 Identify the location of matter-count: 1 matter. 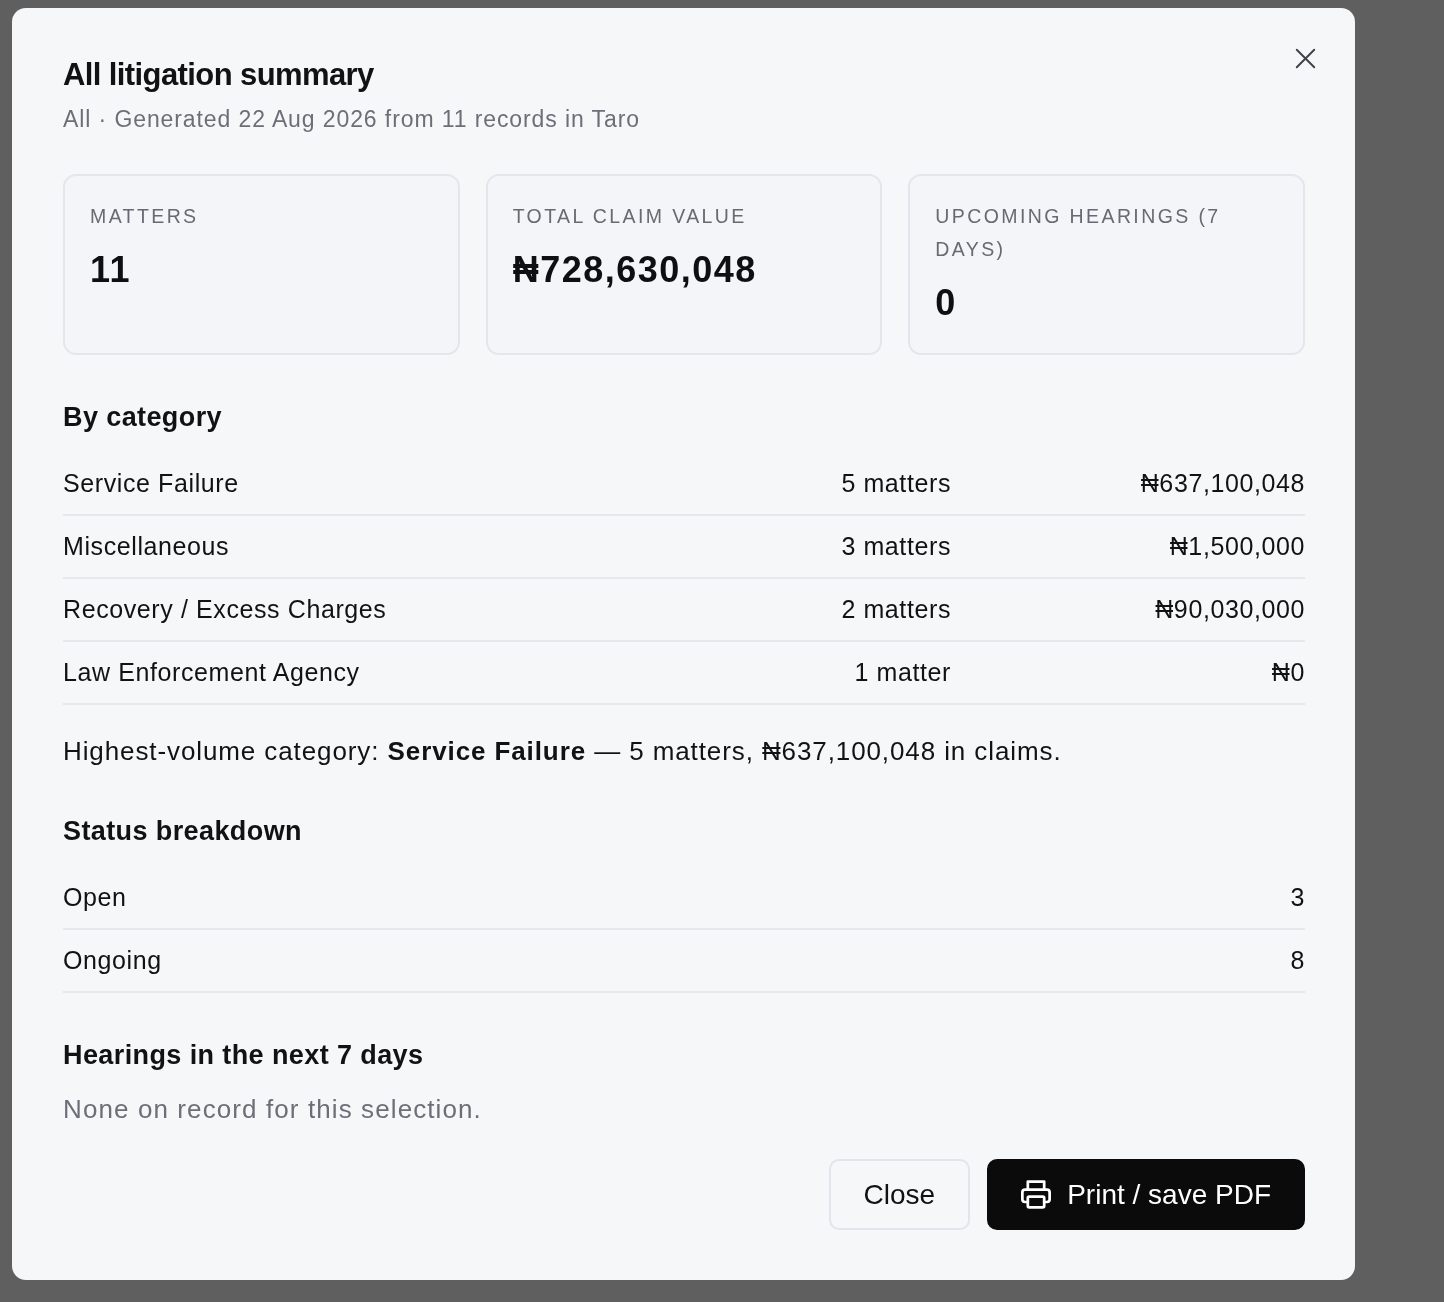
(902, 672).